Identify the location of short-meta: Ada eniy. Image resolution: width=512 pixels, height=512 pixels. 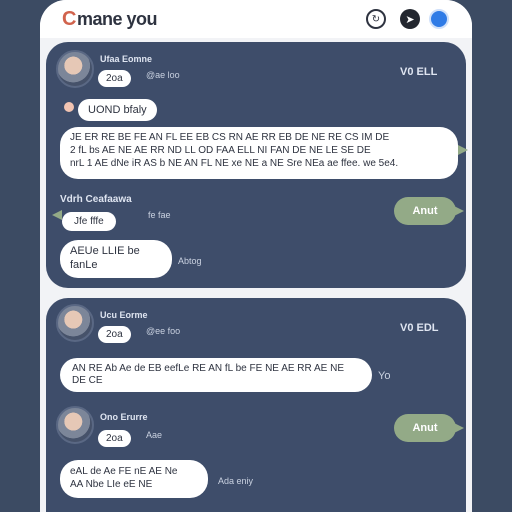
(236, 481).